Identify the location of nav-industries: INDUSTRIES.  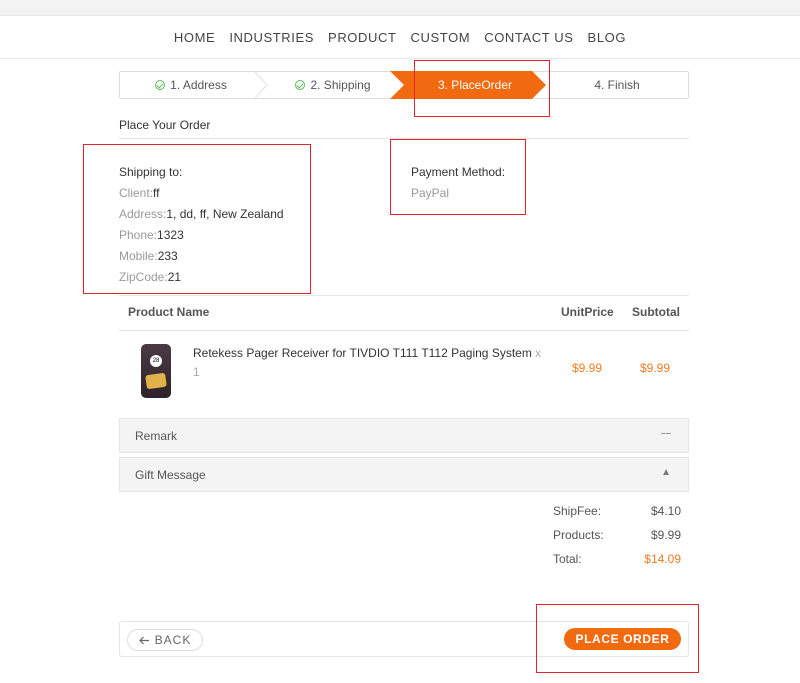
(271, 37).